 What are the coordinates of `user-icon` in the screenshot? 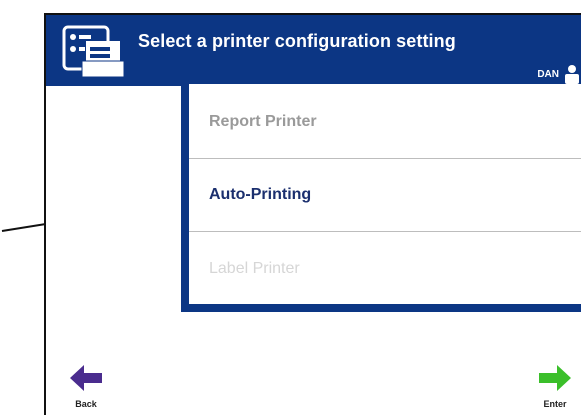 It's located at (572, 74).